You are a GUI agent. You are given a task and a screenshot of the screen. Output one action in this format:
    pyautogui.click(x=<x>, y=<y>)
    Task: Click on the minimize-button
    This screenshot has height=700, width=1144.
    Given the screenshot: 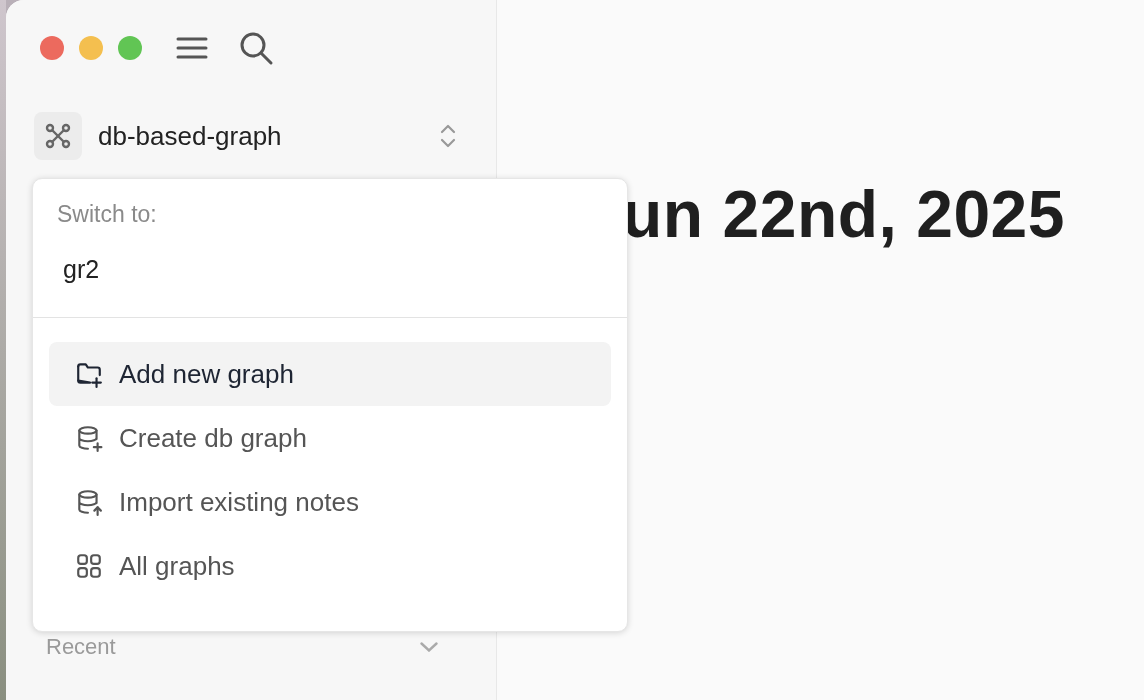 What is the action you would take?
    pyautogui.click(x=91, y=48)
    